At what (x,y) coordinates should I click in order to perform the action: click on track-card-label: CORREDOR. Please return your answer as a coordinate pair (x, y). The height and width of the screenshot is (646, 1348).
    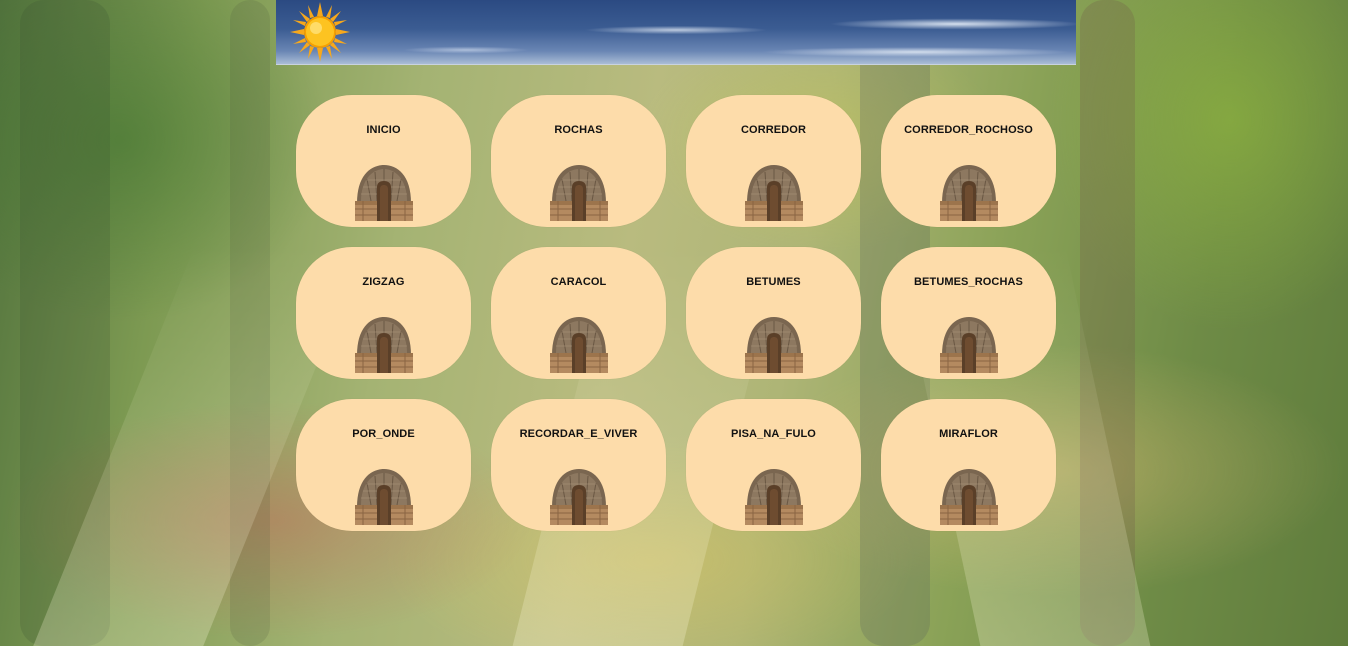
    Looking at the image, I should click on (773, 130).